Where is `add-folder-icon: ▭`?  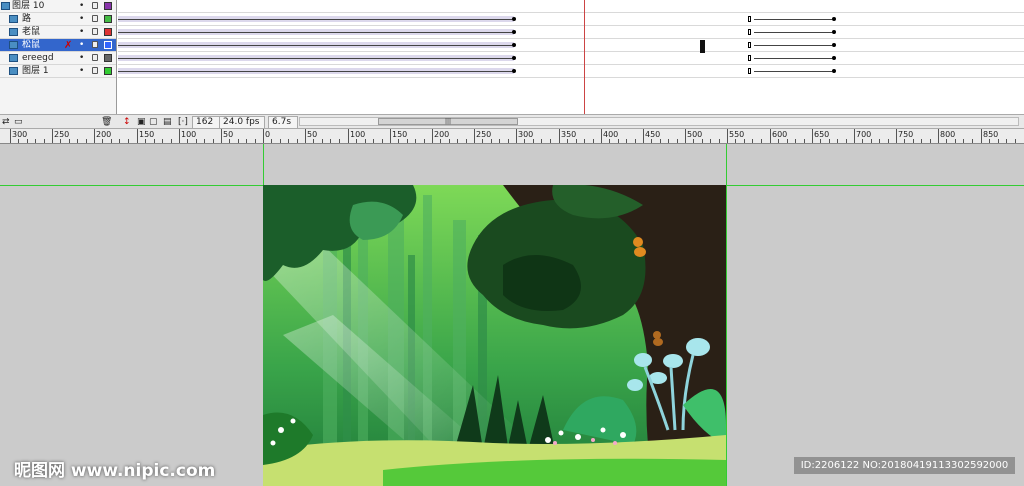
add-folder-icon: ▭ is located at coordinates (18, 122).